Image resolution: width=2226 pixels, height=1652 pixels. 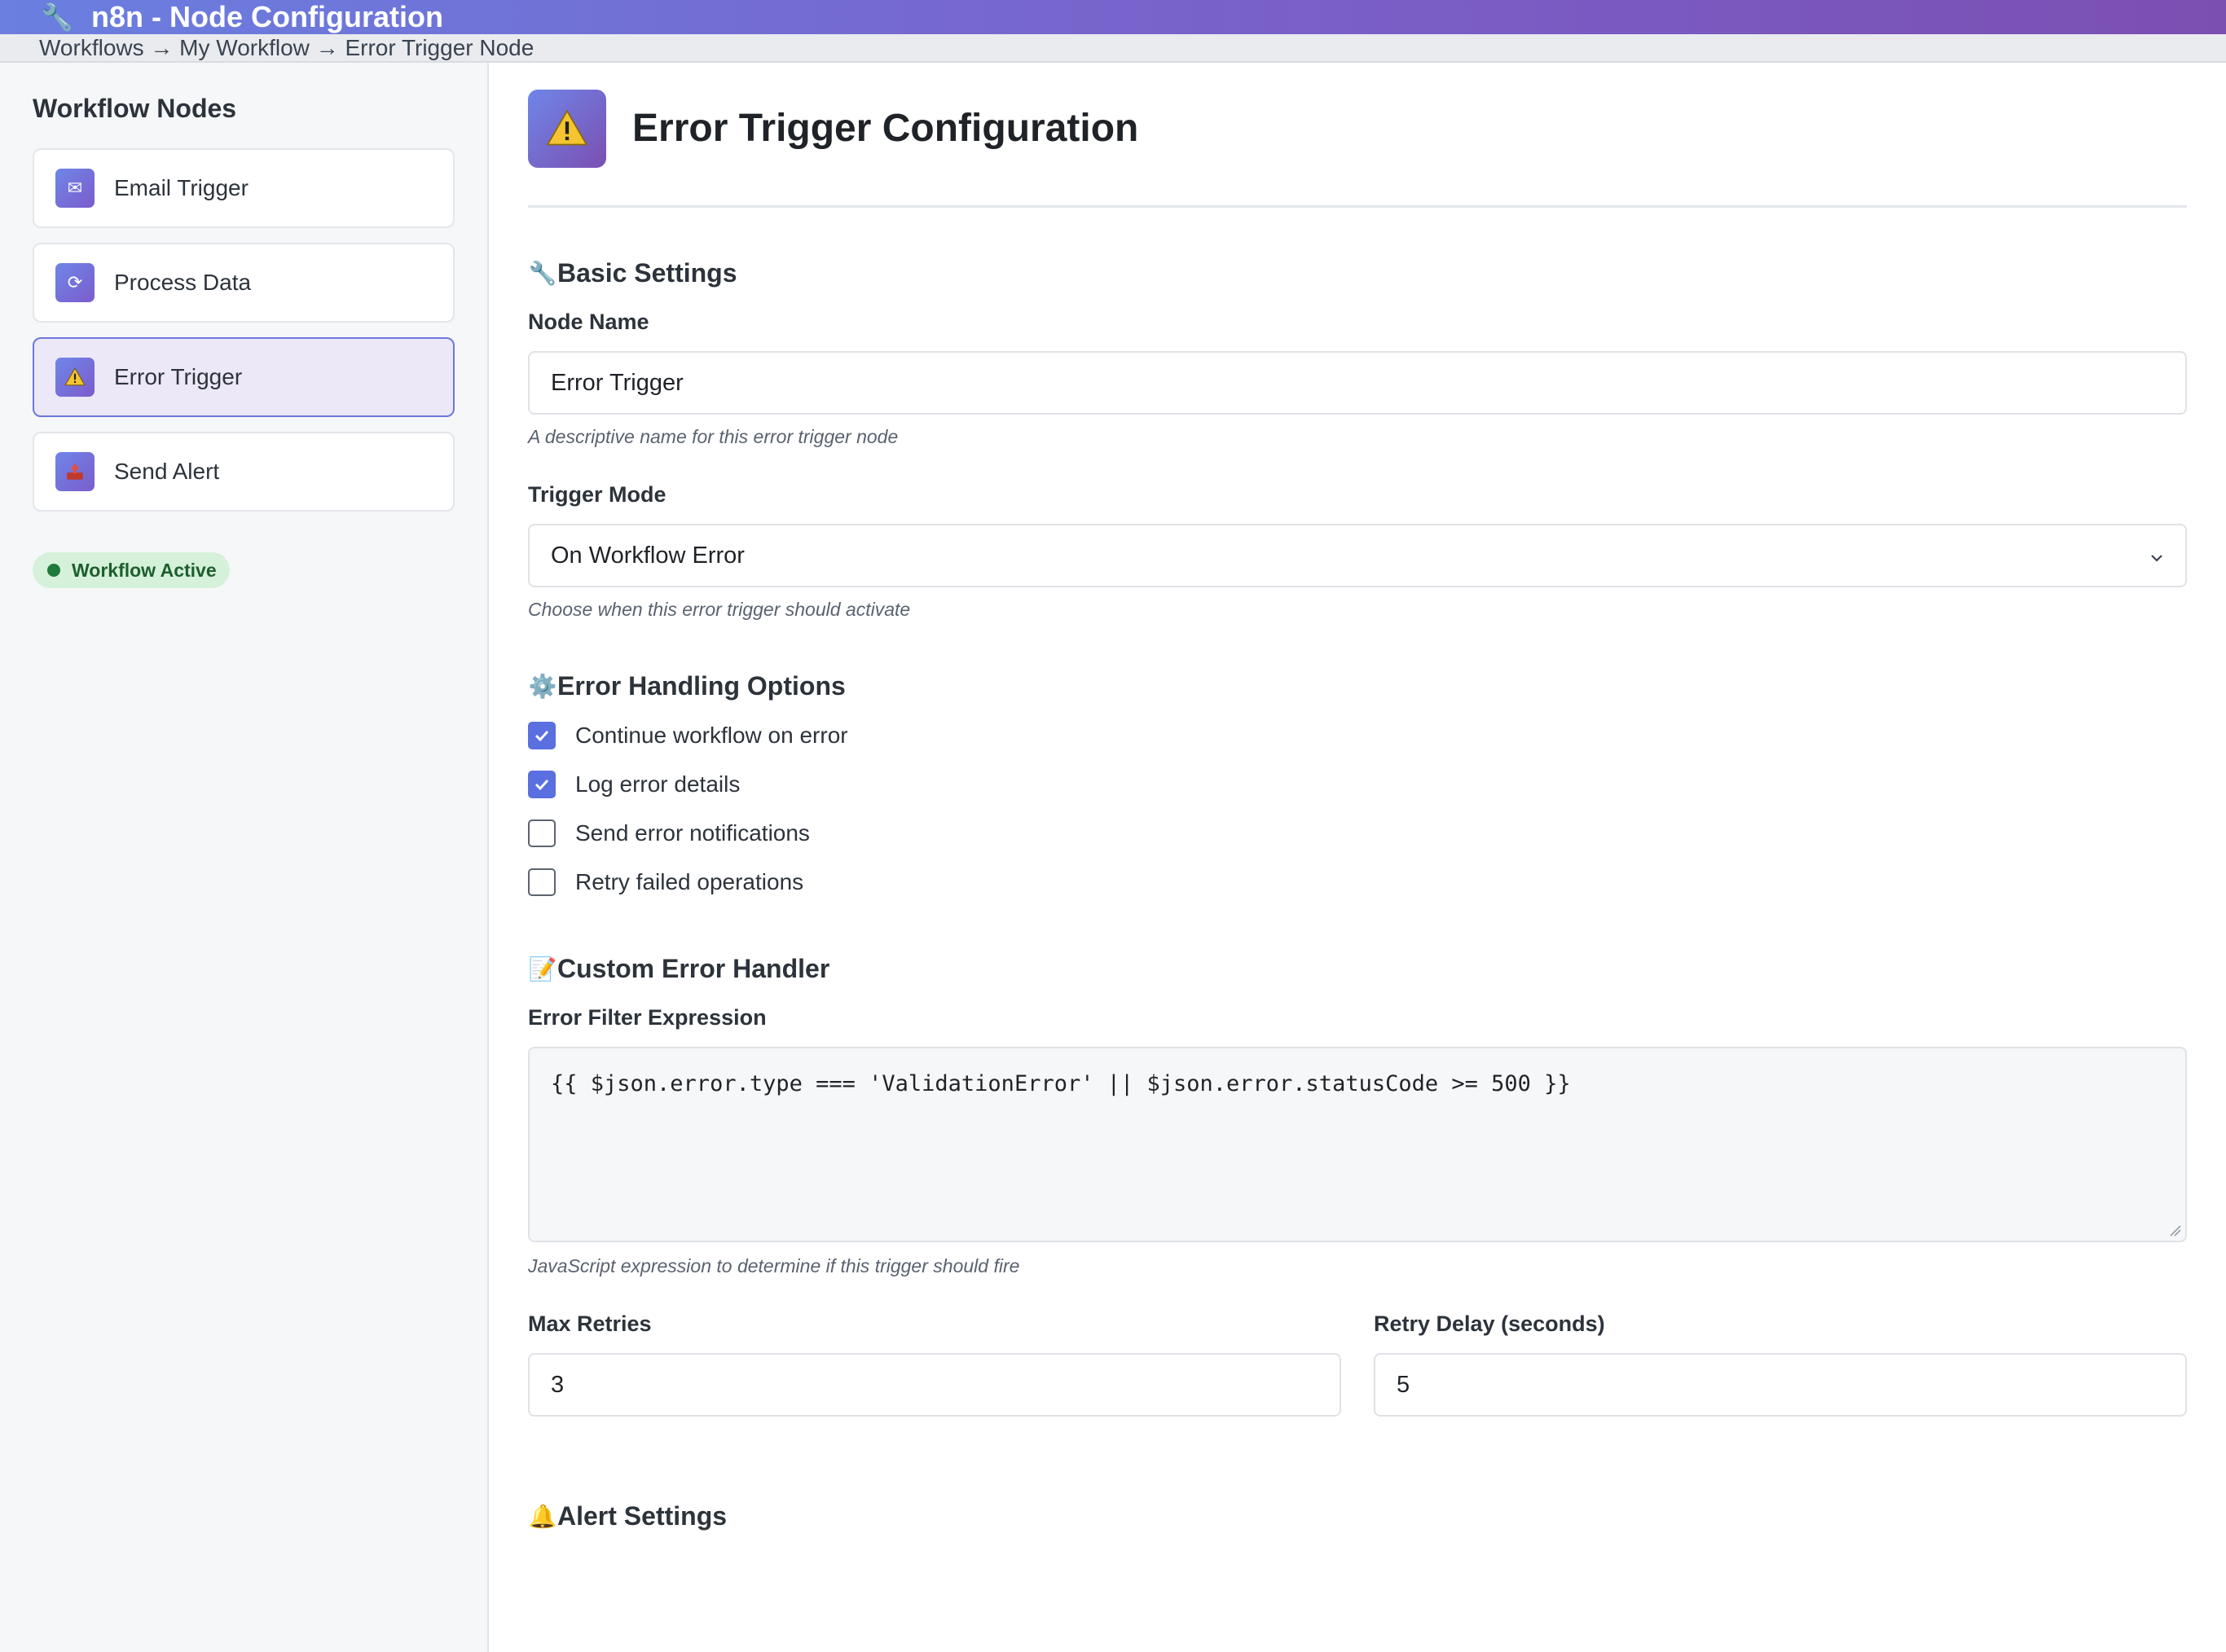 I want to click on sidebar-item-send-alert: Send Alert, so click(x=244, y=472).